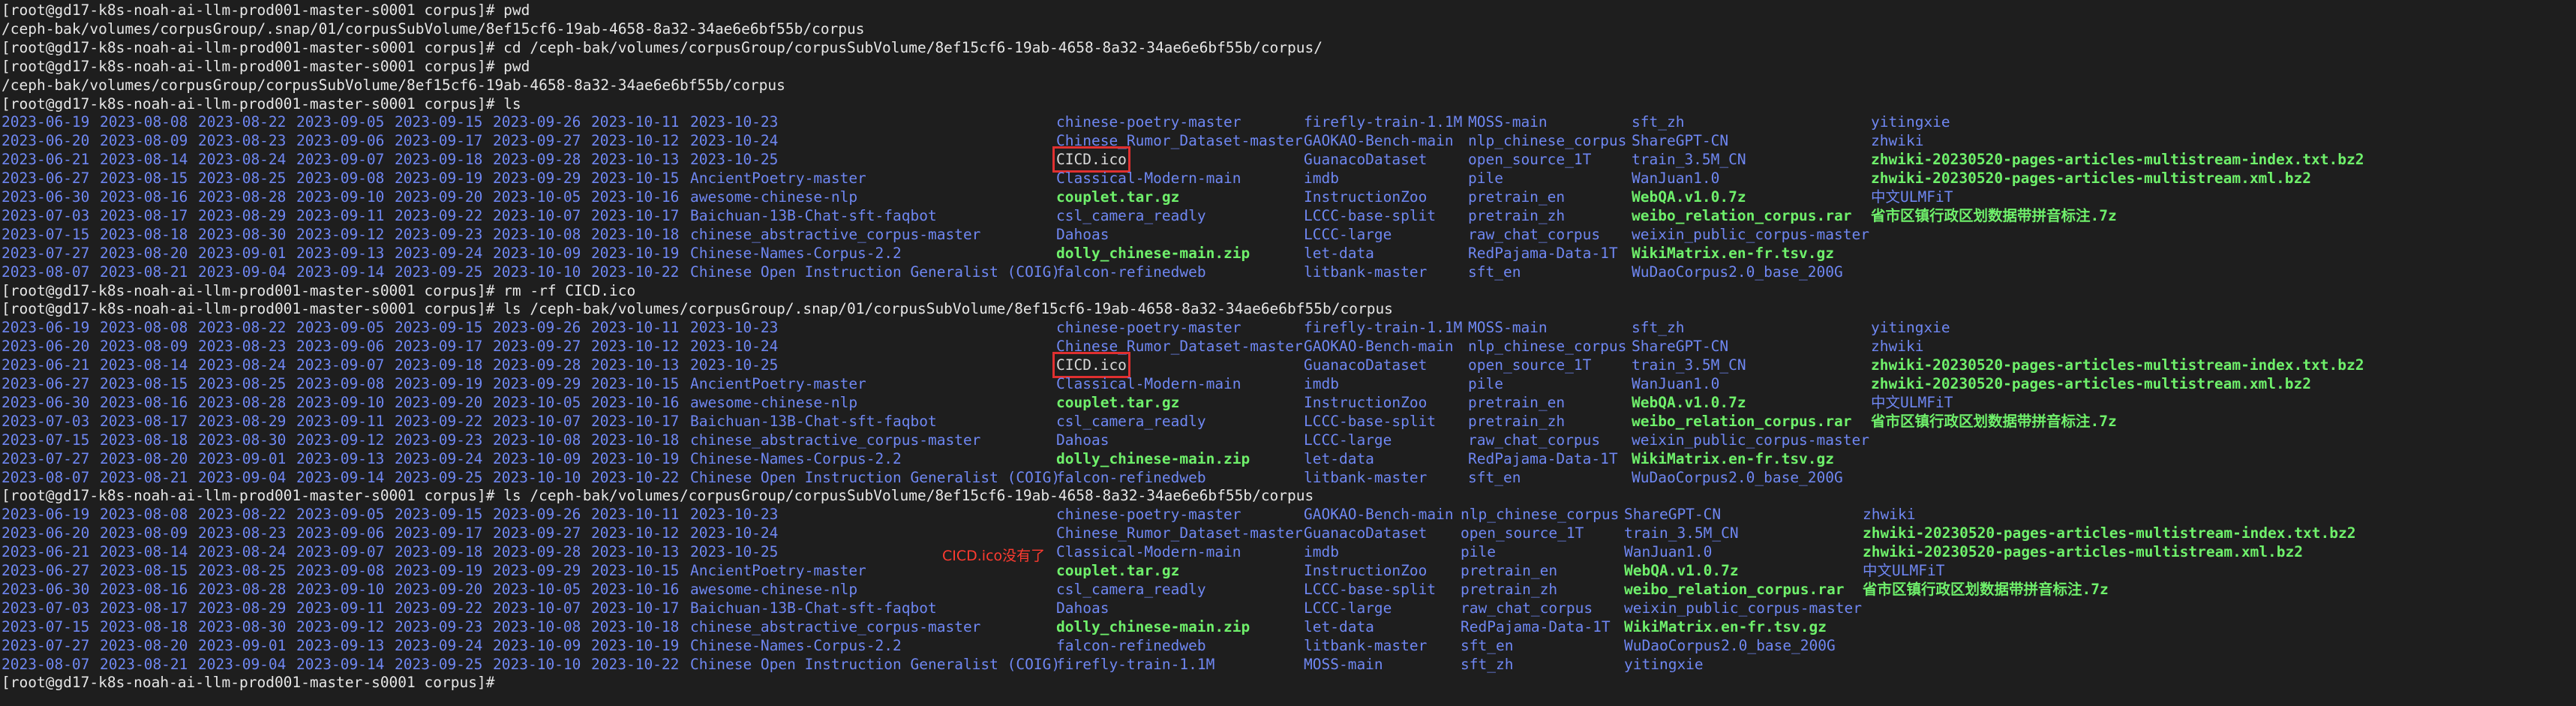  What do you see at coordinates (46, 664) in the screenshot?
I see `ls-entry: 2023-08-07` at bounding box center [46, 664].